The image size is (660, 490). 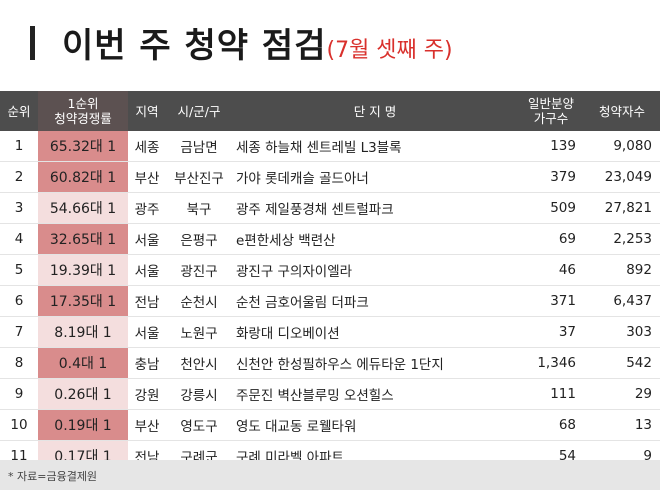 What do you see at coordinates (147, 146) in the screenshot?
I see `cell-region: 세종` at bounding box center [147, 146].